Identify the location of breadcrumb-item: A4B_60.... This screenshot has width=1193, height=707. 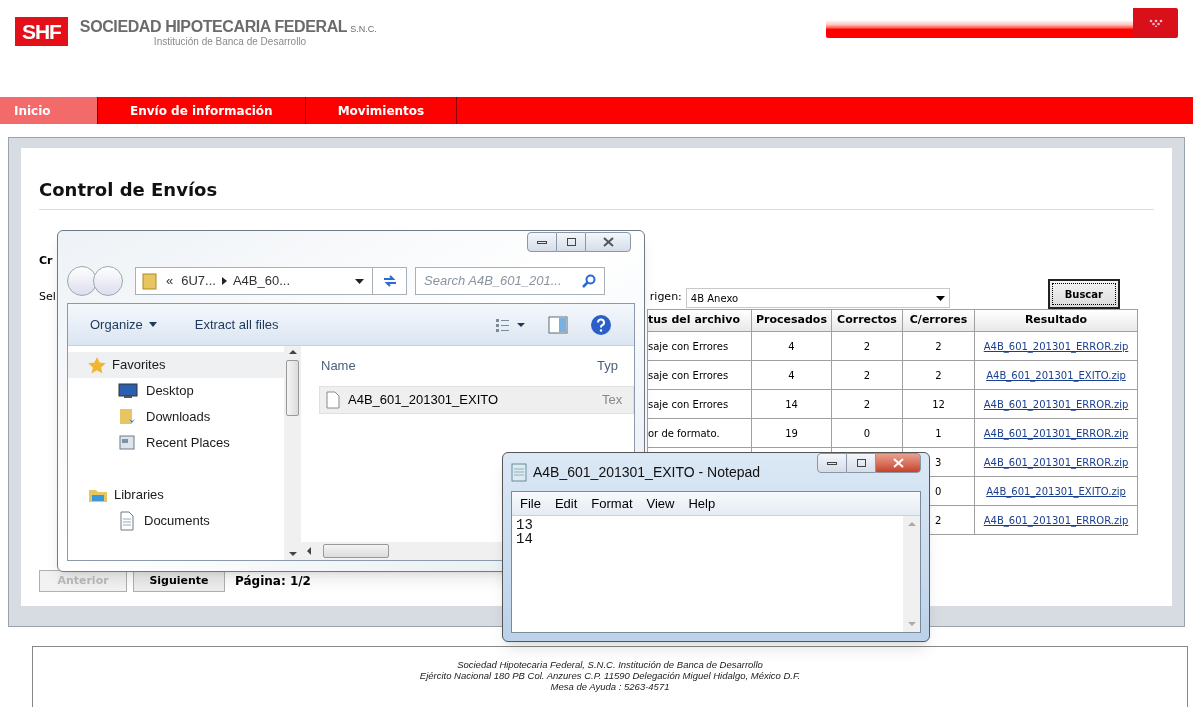
(261, 281).